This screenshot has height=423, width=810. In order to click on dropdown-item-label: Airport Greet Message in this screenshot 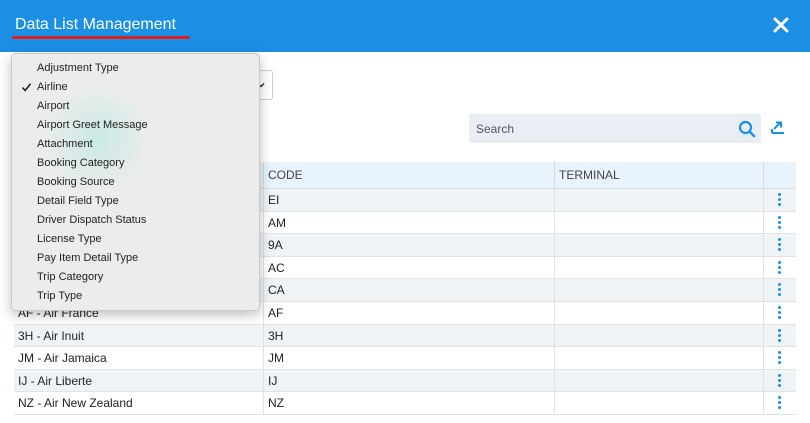, I will do `click(92, 125)`.